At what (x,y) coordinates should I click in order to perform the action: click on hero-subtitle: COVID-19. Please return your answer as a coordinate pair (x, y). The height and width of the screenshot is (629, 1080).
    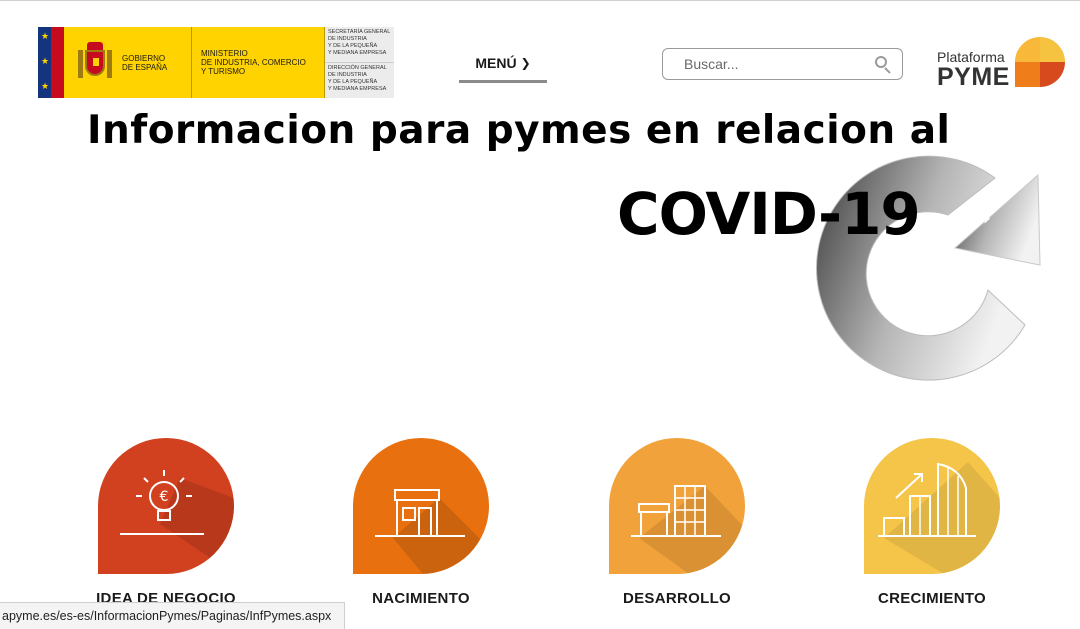
    Looking at the image, I should click on (769, 214).